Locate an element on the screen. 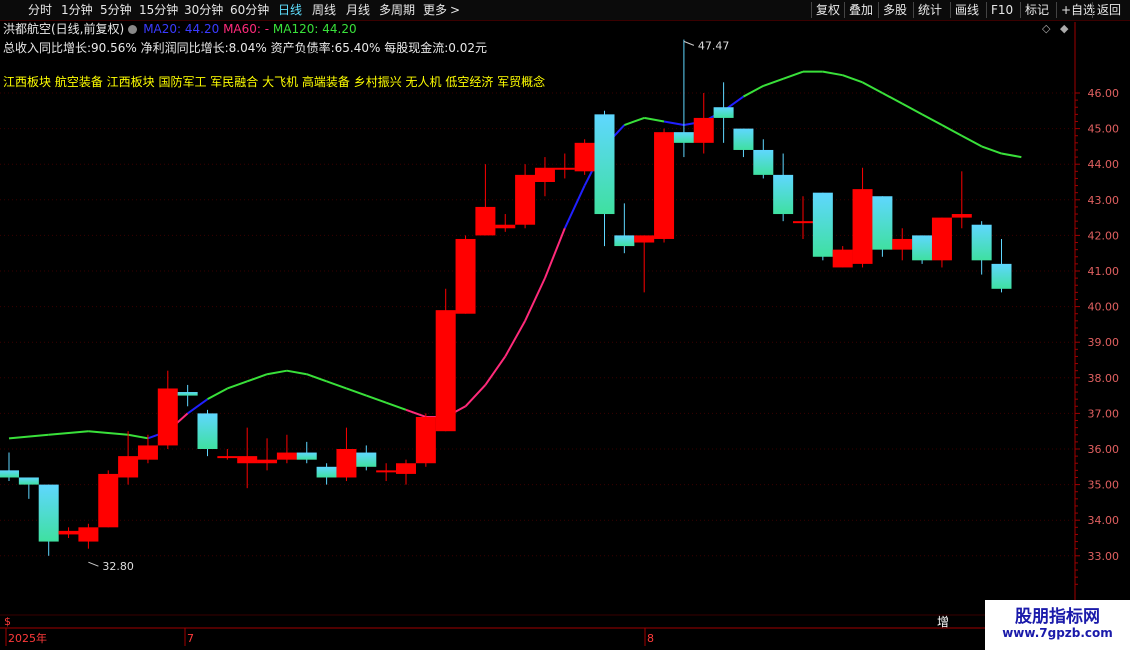 This screenshot has height=650, width=1130. more-arrow-icon: > is located at coordinates (455, 10).